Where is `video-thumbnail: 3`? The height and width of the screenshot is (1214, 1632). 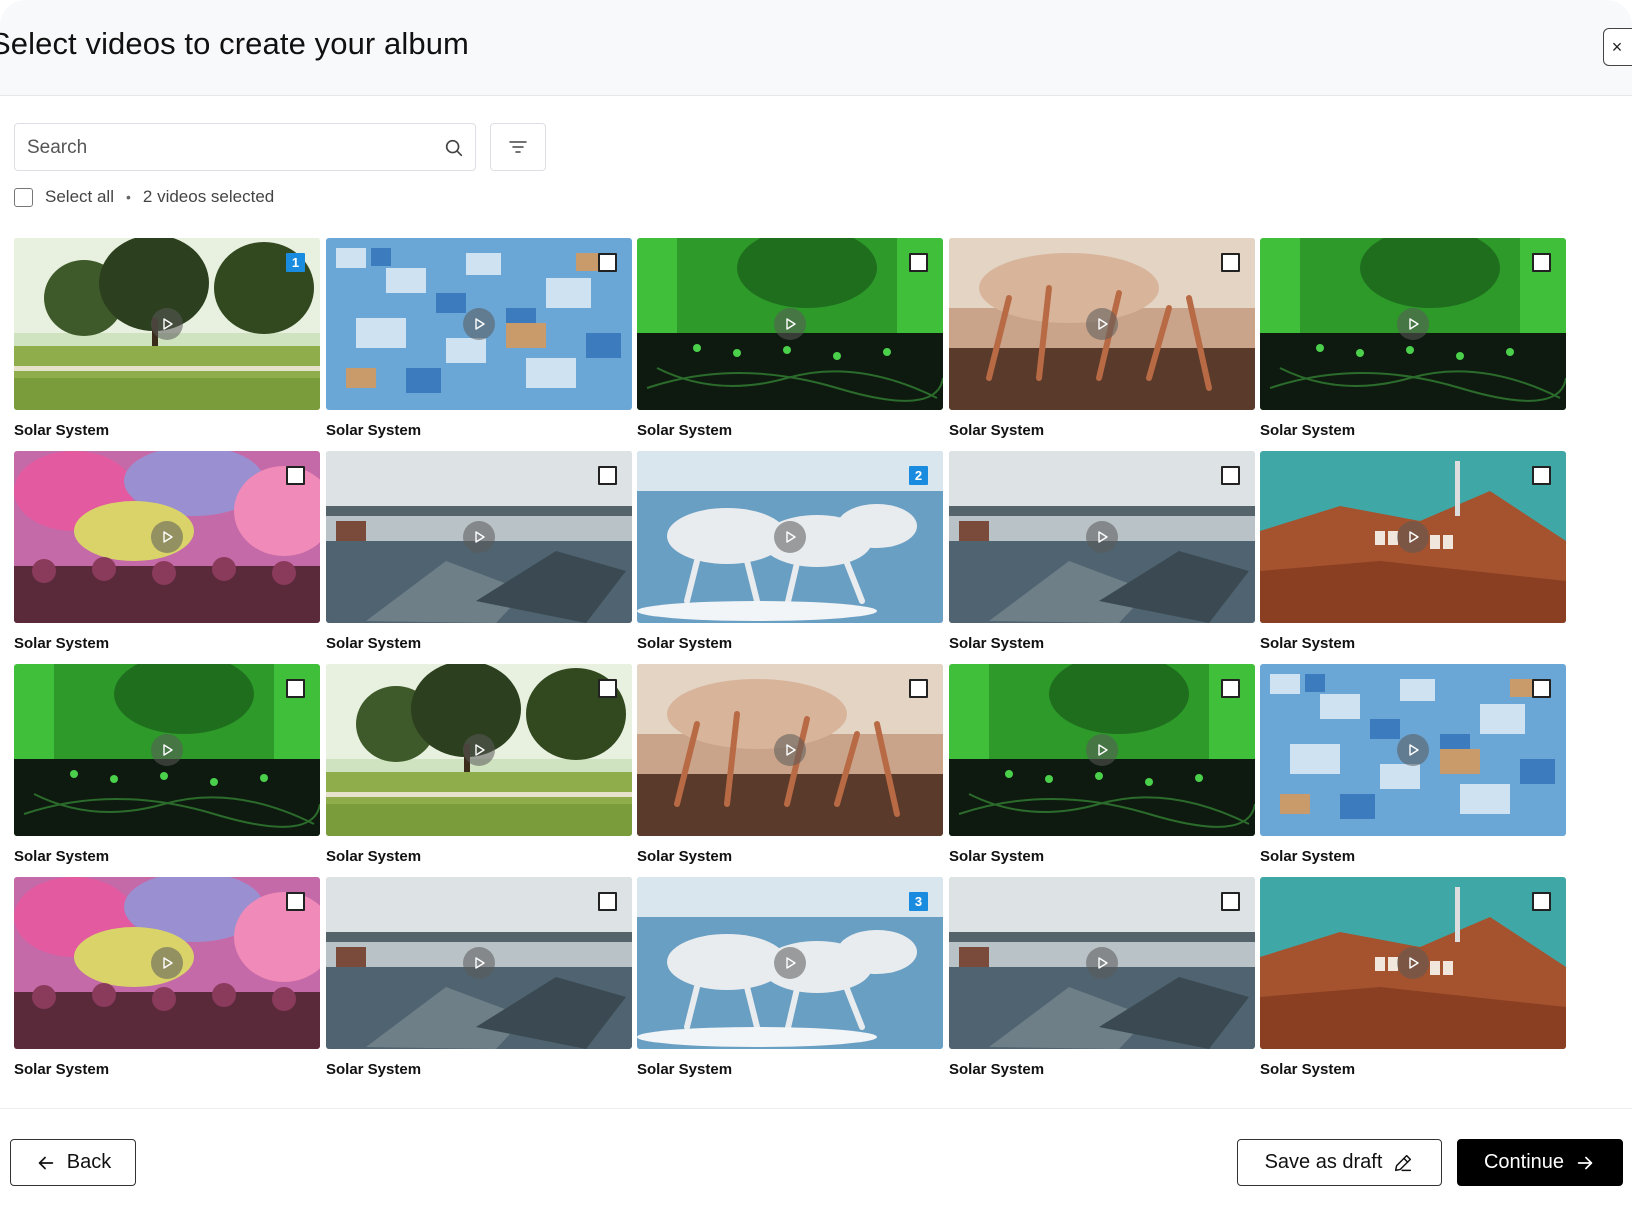
video-thumbnail: 3 is located at coordinates (790, 963).